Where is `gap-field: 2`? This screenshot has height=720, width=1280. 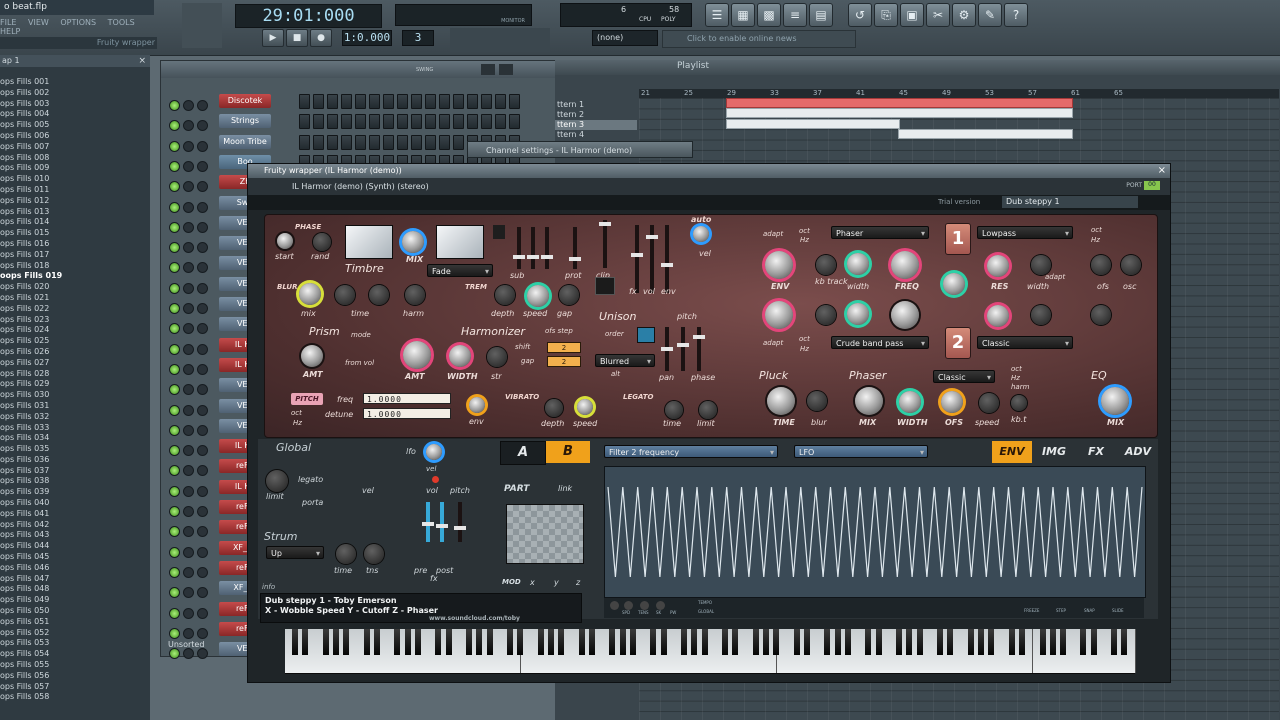
gap-field: 2 is located at coordinates (564, 361).